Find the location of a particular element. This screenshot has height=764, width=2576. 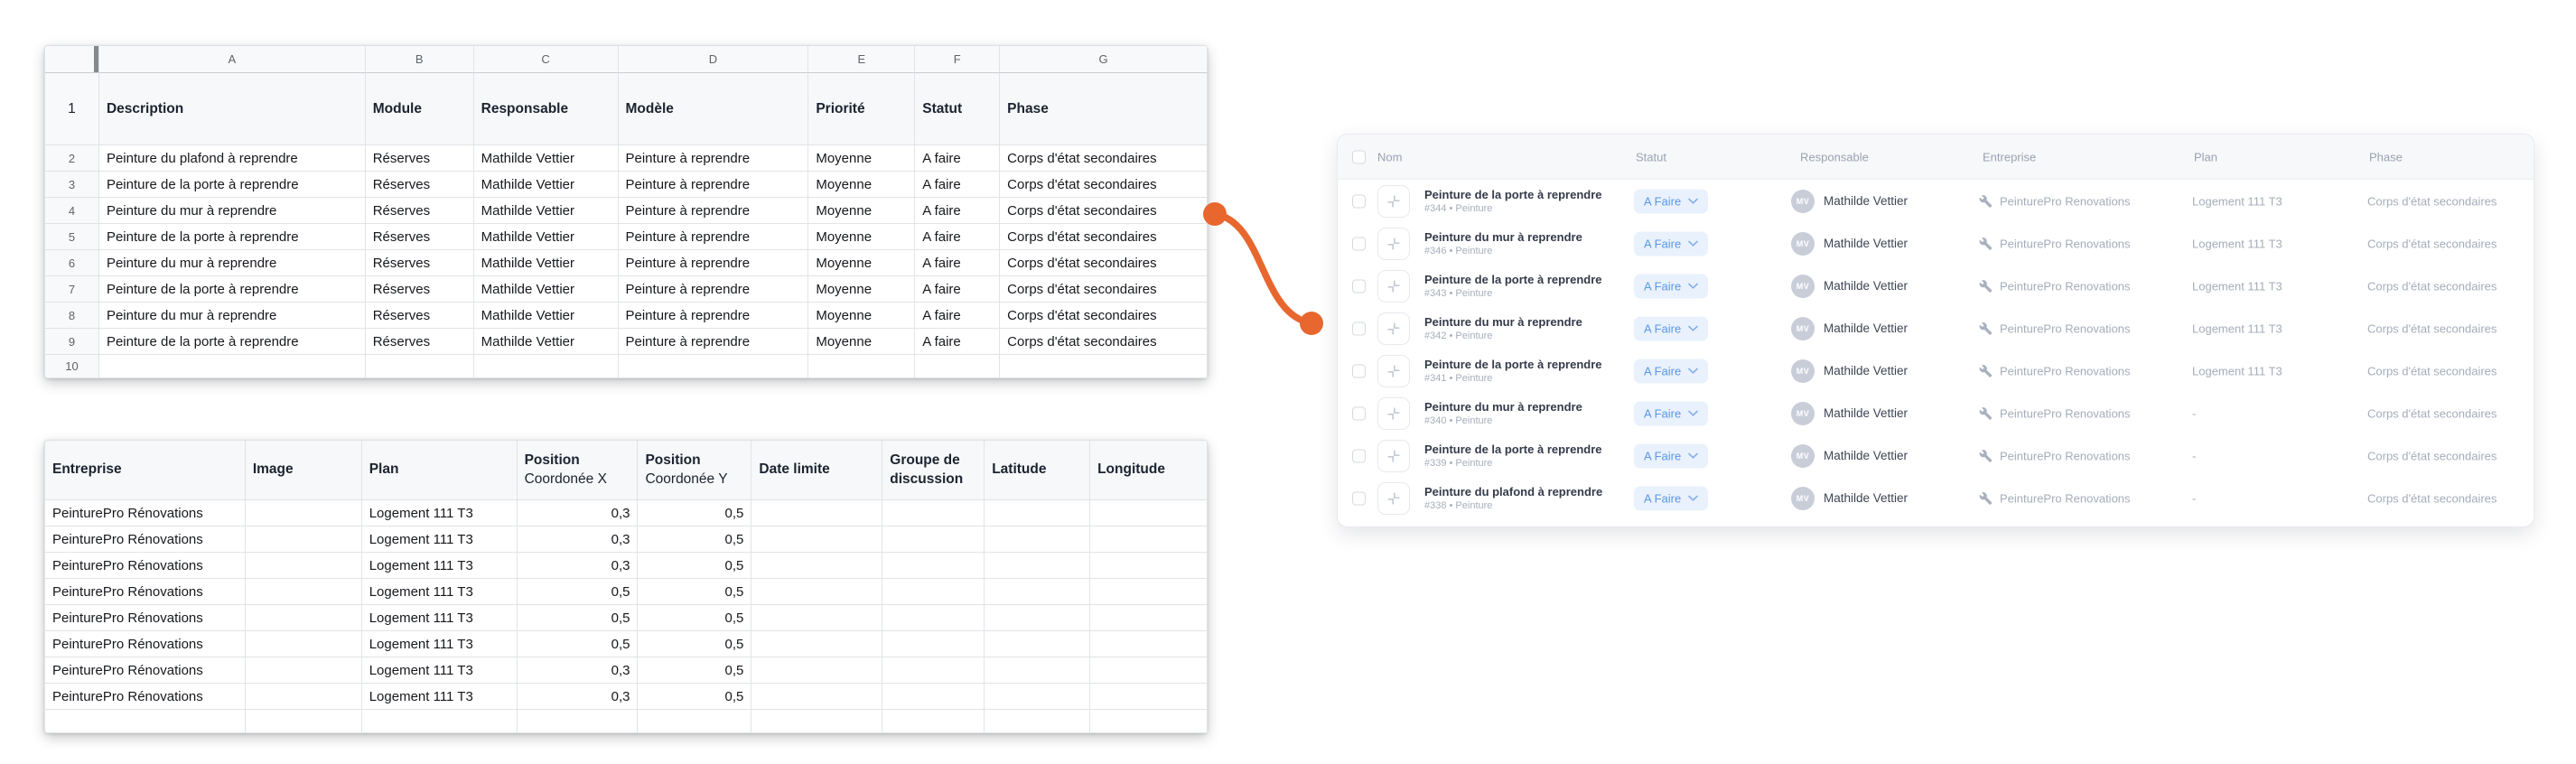

header-cell: Longitude is located at coordinates (1149, 470).